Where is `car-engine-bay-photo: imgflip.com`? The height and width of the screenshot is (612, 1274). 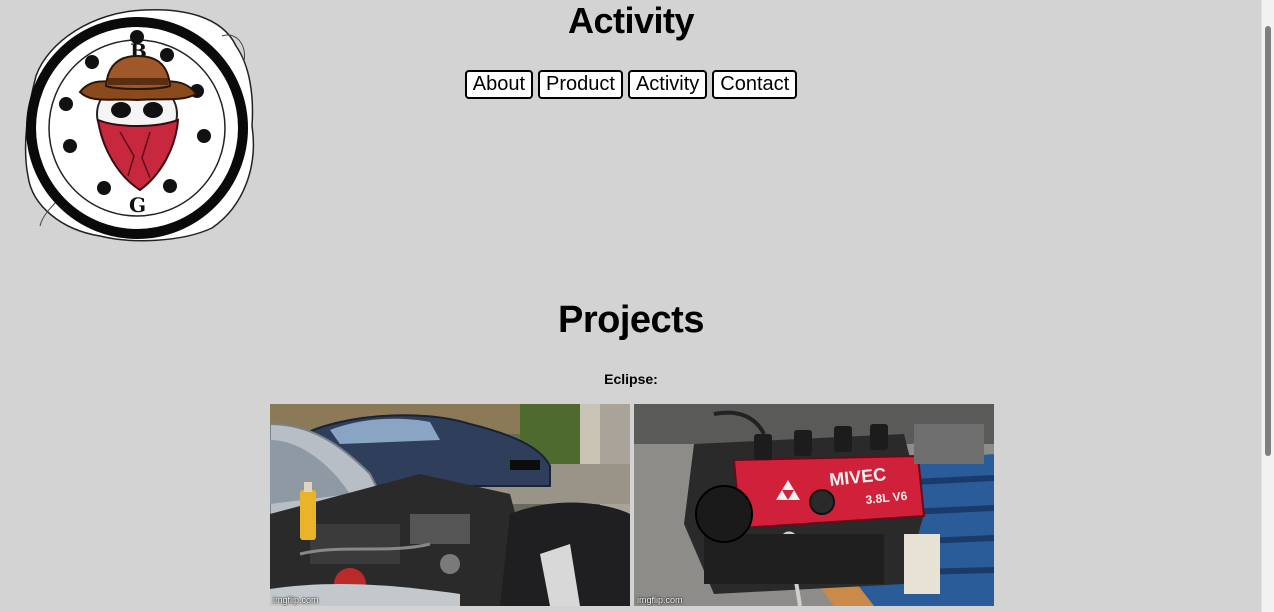
car-engine-bay-photo: imgflip.com is located at coordinates (450, 505).